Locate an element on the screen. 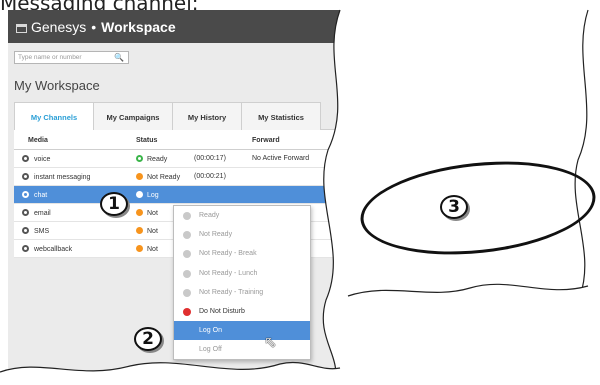 This screenshot has width=600, height=385. mouse-cursor-icon: ⬁ is located at coordinates (270, 342).